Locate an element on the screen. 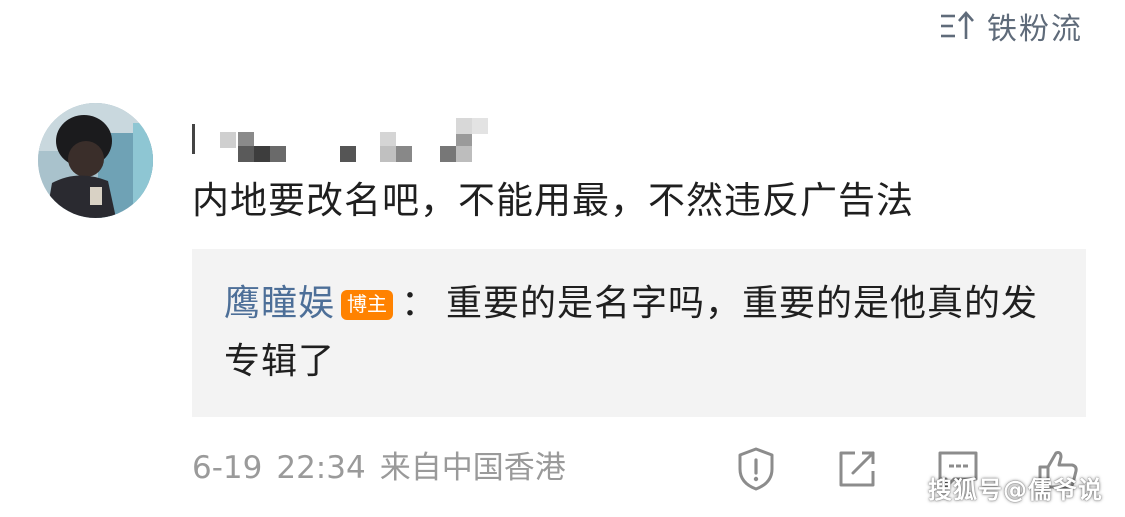  share-icon is located at coordinates (857, 469).